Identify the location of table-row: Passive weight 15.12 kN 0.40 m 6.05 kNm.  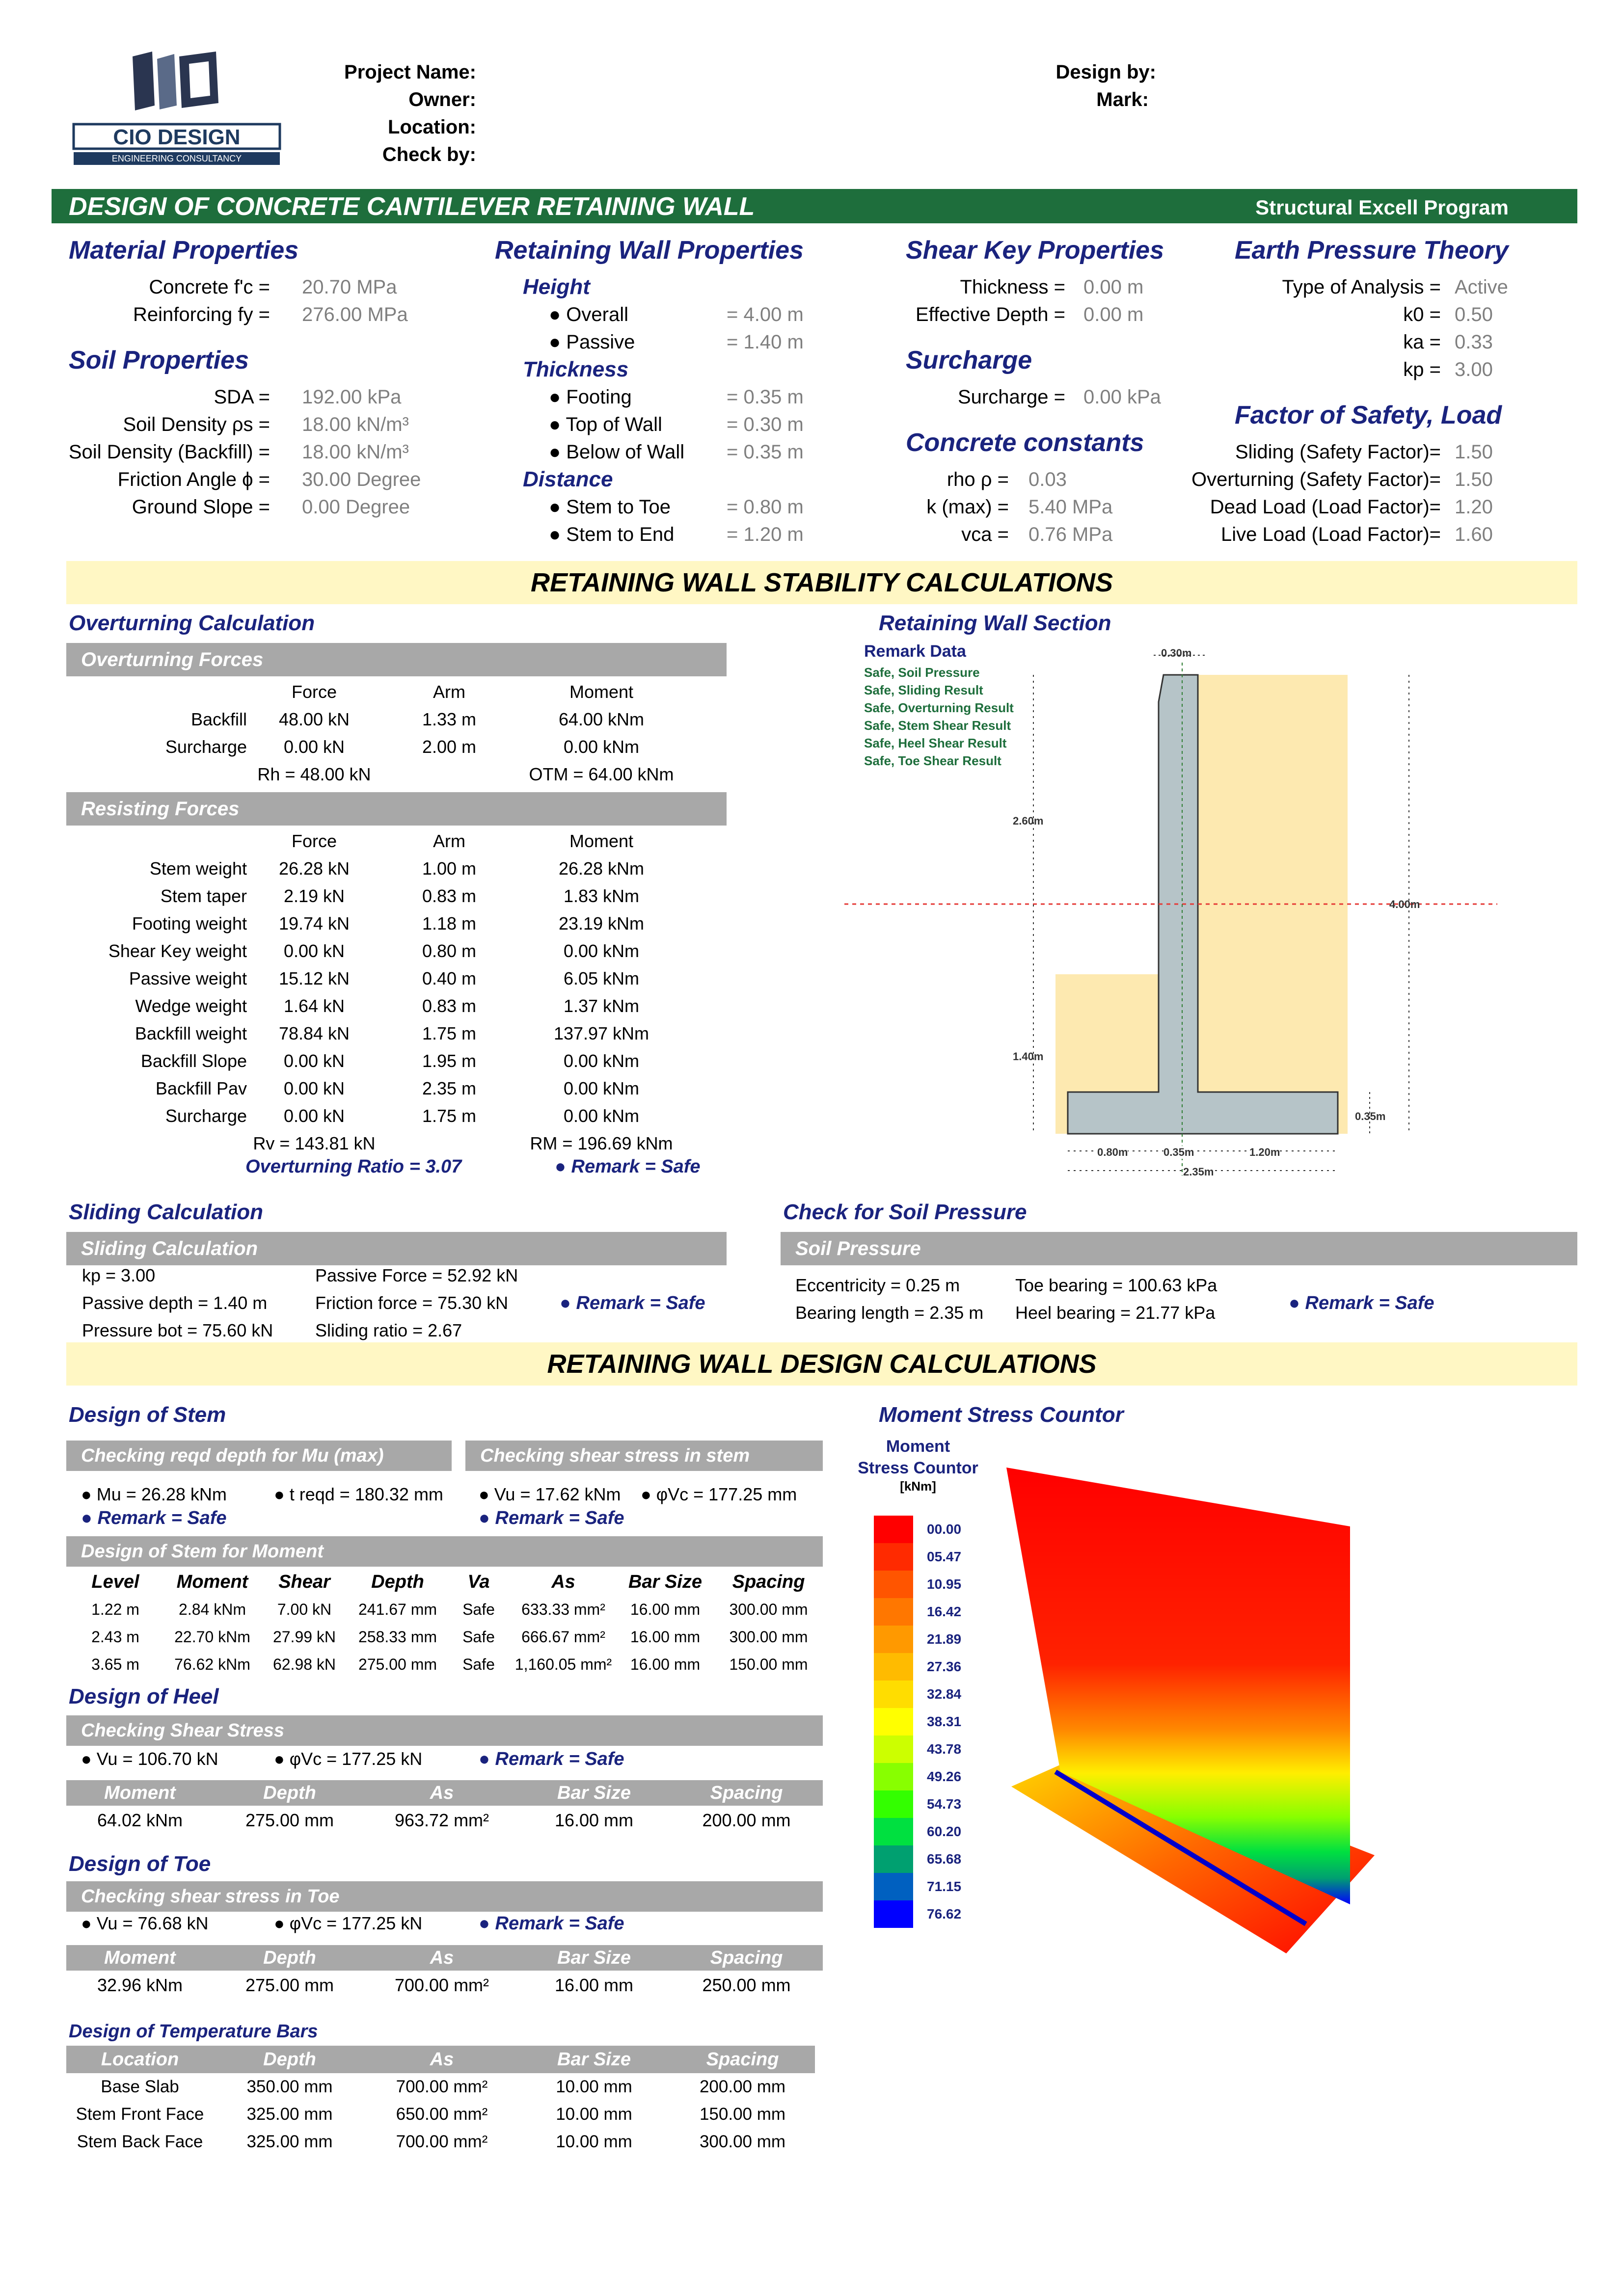
(385, 978).